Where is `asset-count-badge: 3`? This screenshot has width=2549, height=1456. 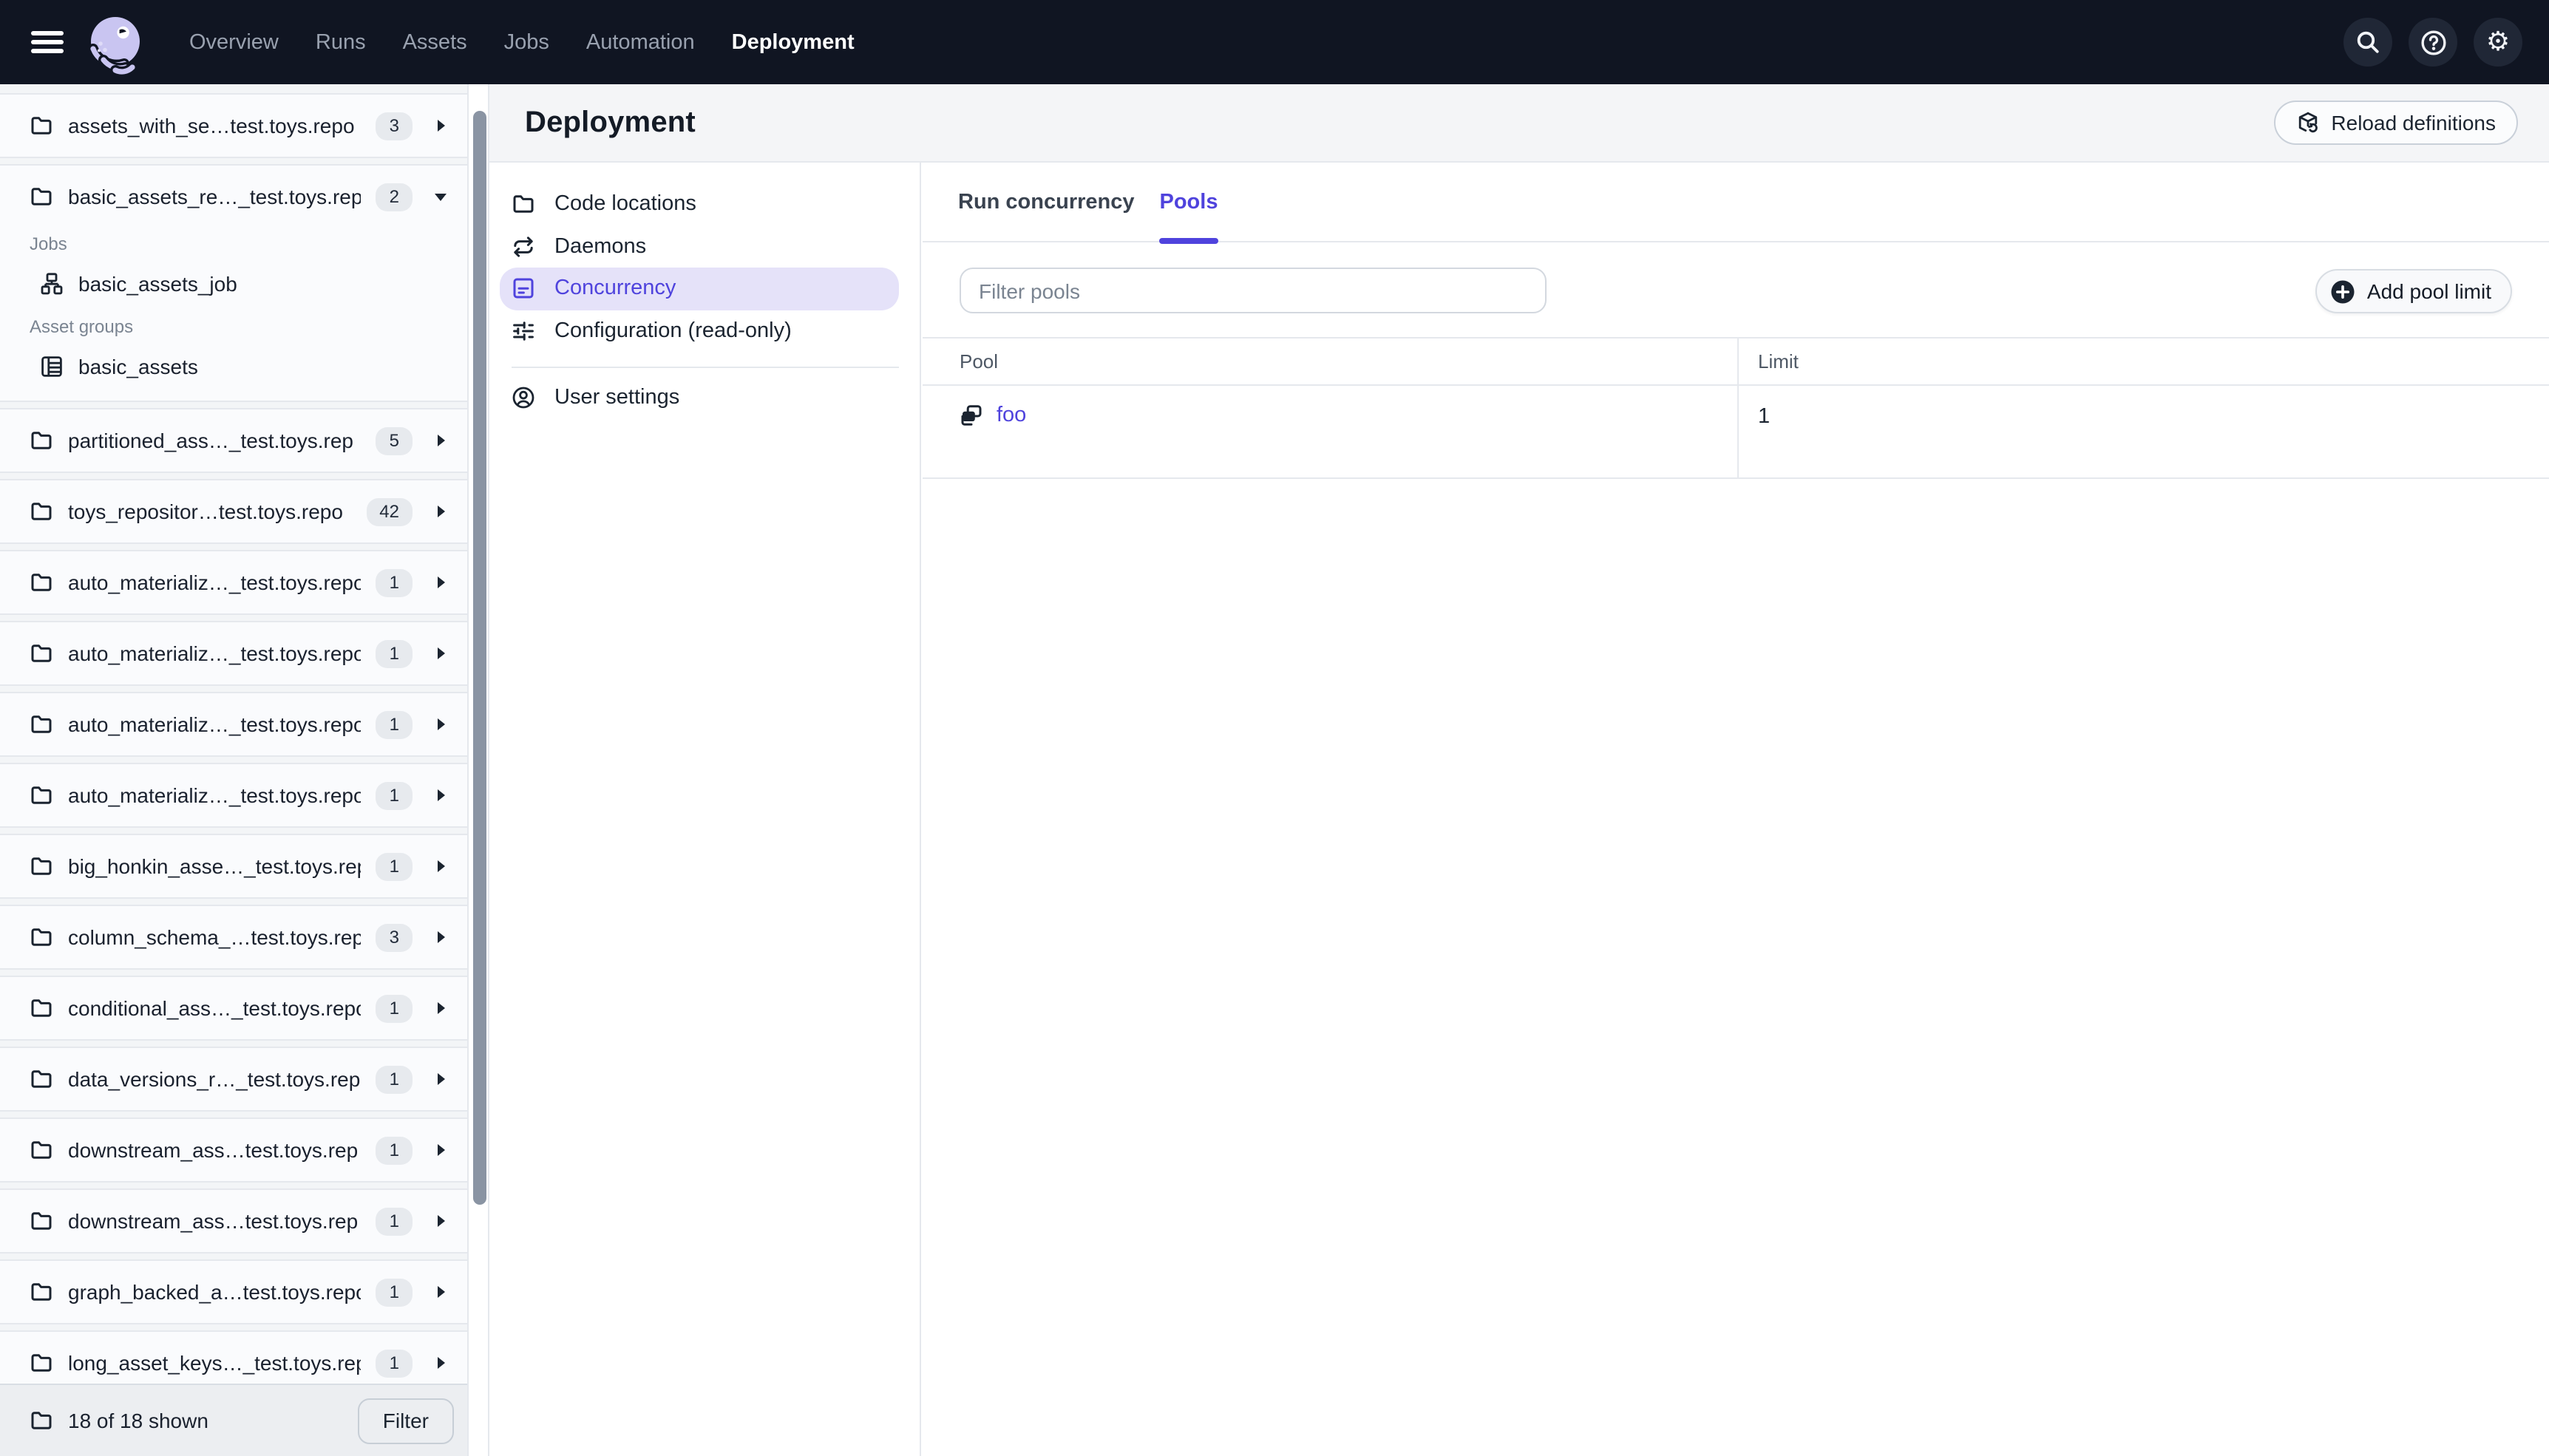 asset-count-badge: 3 is located at coordinates (394, 937).